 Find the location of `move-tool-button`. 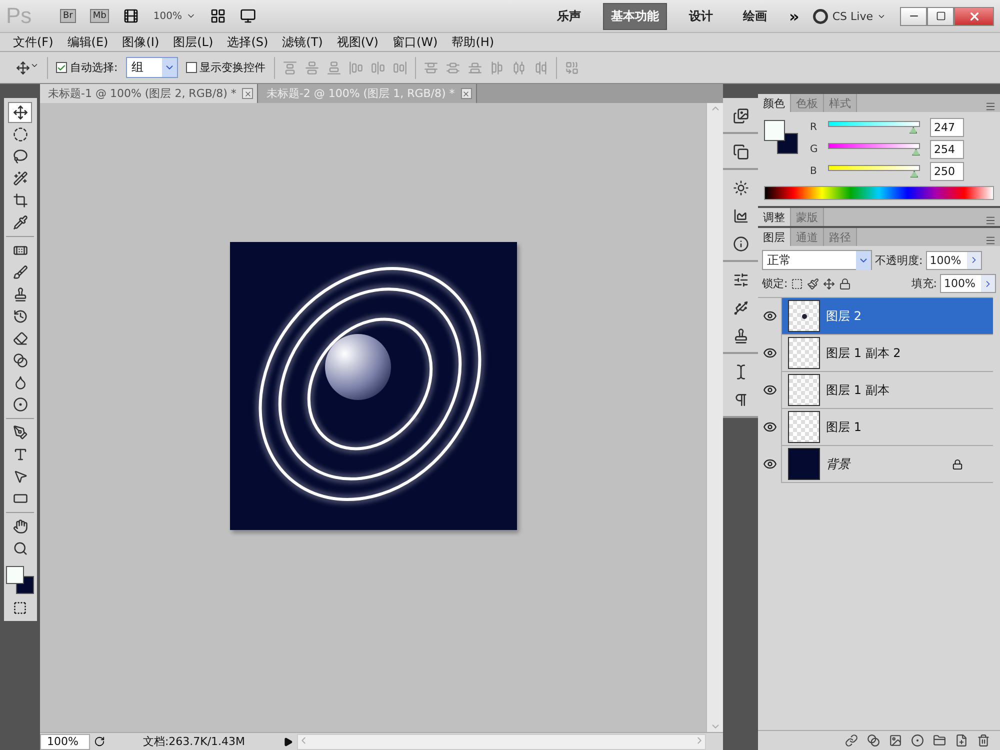

move-tool-button is located at coordinates (20, 112).